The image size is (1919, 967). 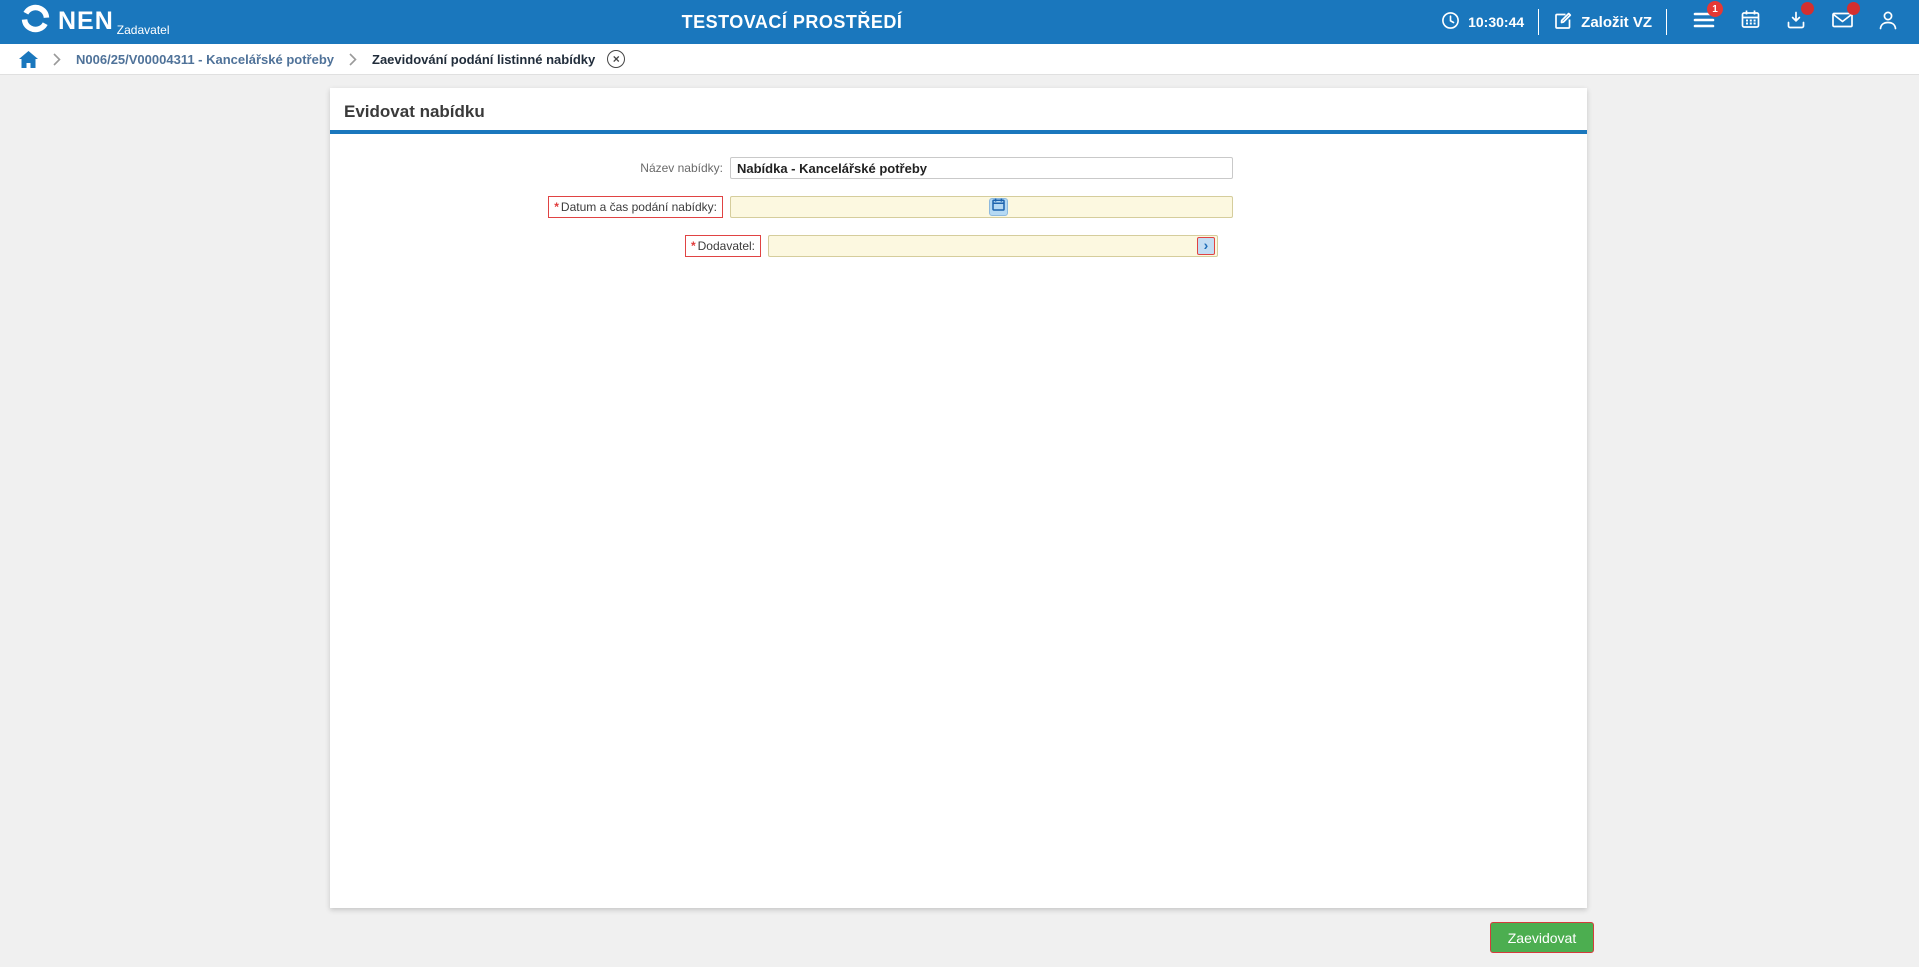 I want to click on menu-button: 1, so click(x=1704, y=22).